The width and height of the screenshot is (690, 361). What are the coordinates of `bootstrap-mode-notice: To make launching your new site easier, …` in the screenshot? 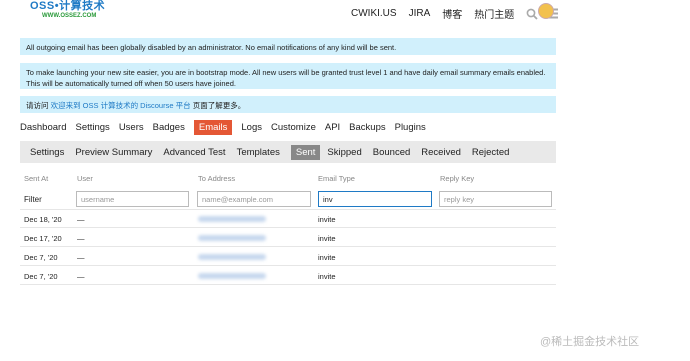 It's located at (288, 76).